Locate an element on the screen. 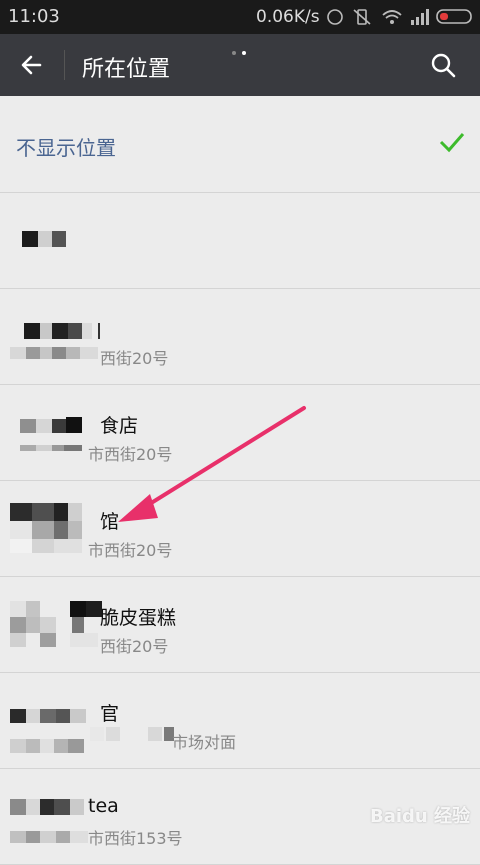 This screenshot has width=480, height=865. location-item is located at coordinates (240, 241).